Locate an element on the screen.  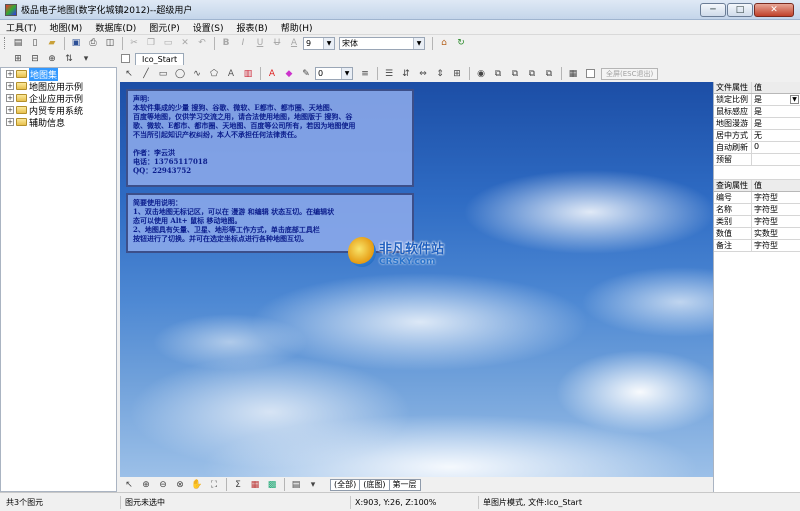
menu-report: 报表(B) is located at coordinates (251, 27).